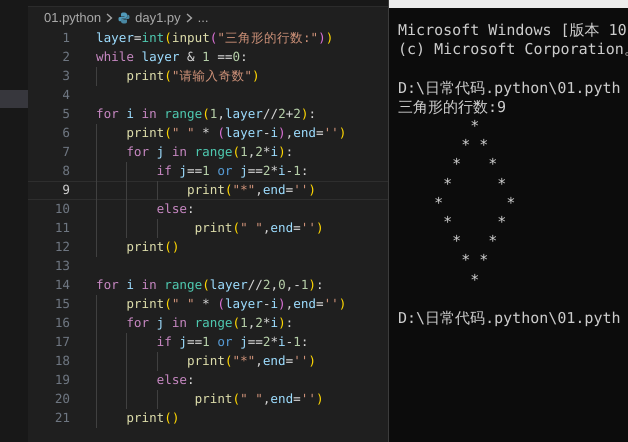 This screenshot has width=628, height=442. What do you see at coordinates (65, 171) in the screenshot?
I see `line-number: 8` at bounding box center [65, 171].